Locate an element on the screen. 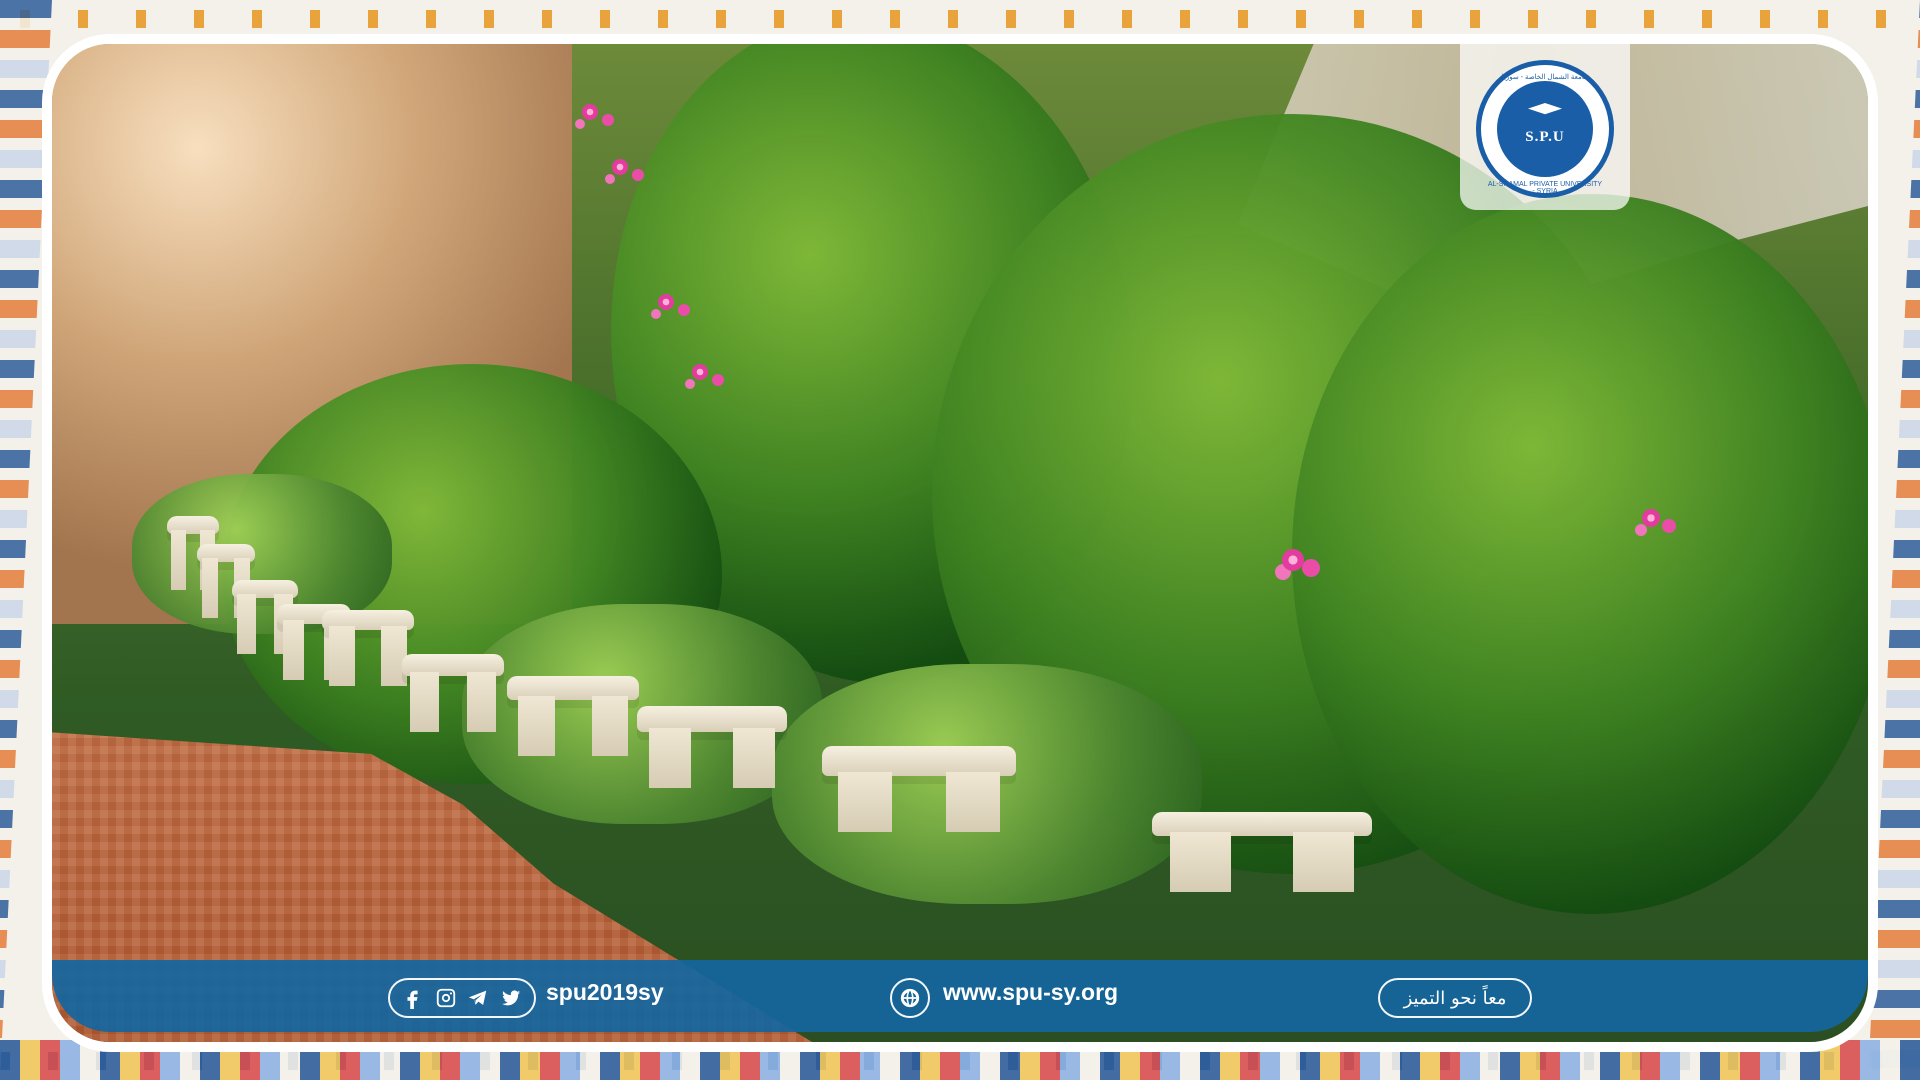 This screenshot has height=1080, width=1920. logo-center: S.P.U is located at coordinates (1545, 129).